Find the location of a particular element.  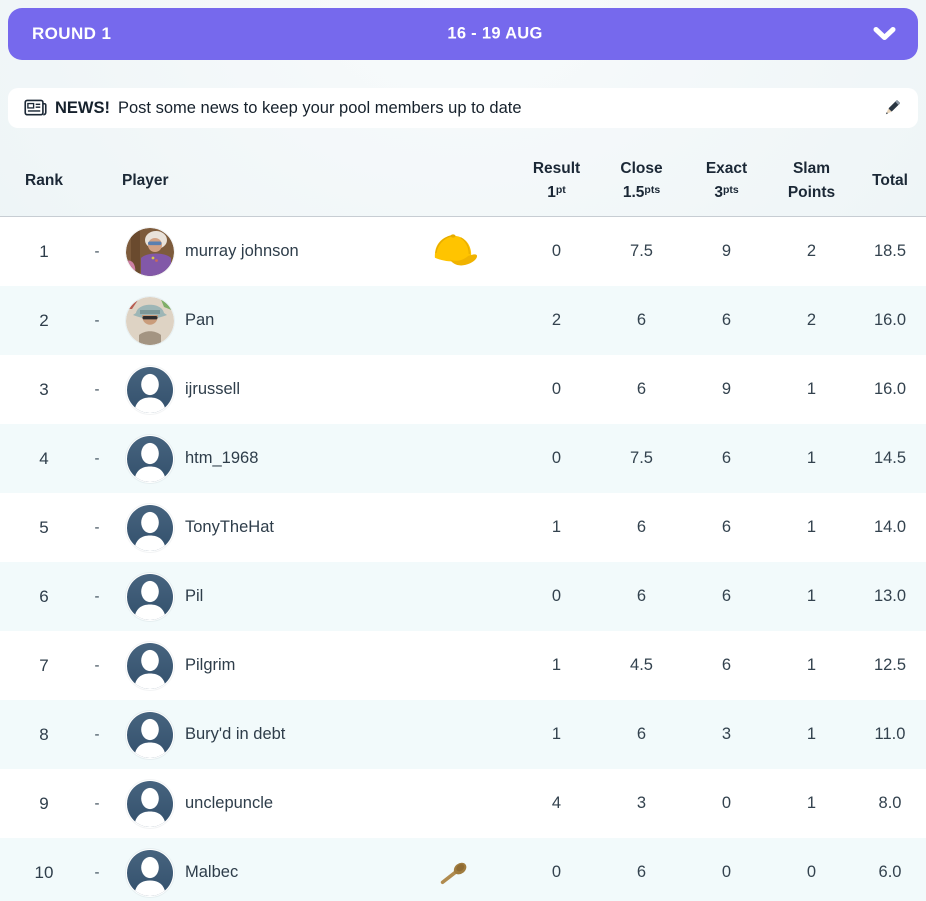

stat-close: 4.5 is located at coordinates (641, 665).